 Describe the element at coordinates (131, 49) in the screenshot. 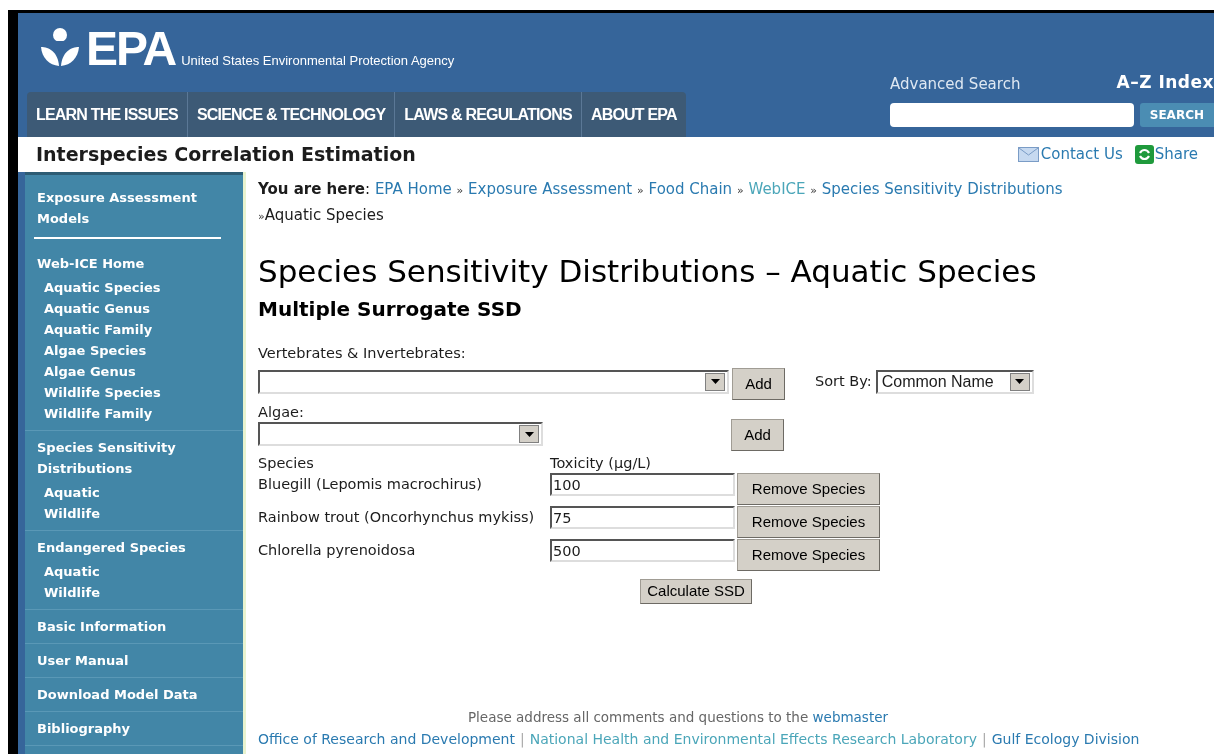

I see `logo-wordmark: EPA` at that location.